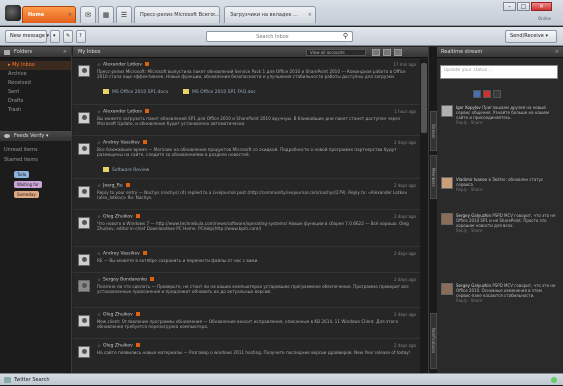 The width and height of the screenshot is (563, 386). What do you see at coordinates (35, 65) in the screenshot?
I see `folder-my-inbox: My Inbox` at bounding box center [35, 65].